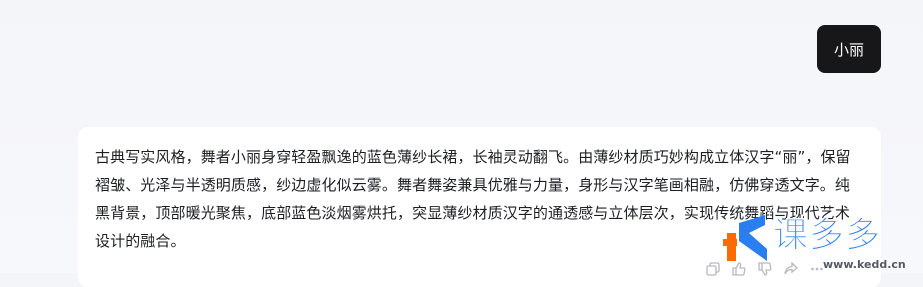 This screenshot has height=287, width=923. I want to click on kedd-watermark: 课多多 www.kedd.cn, so click(823, 243).